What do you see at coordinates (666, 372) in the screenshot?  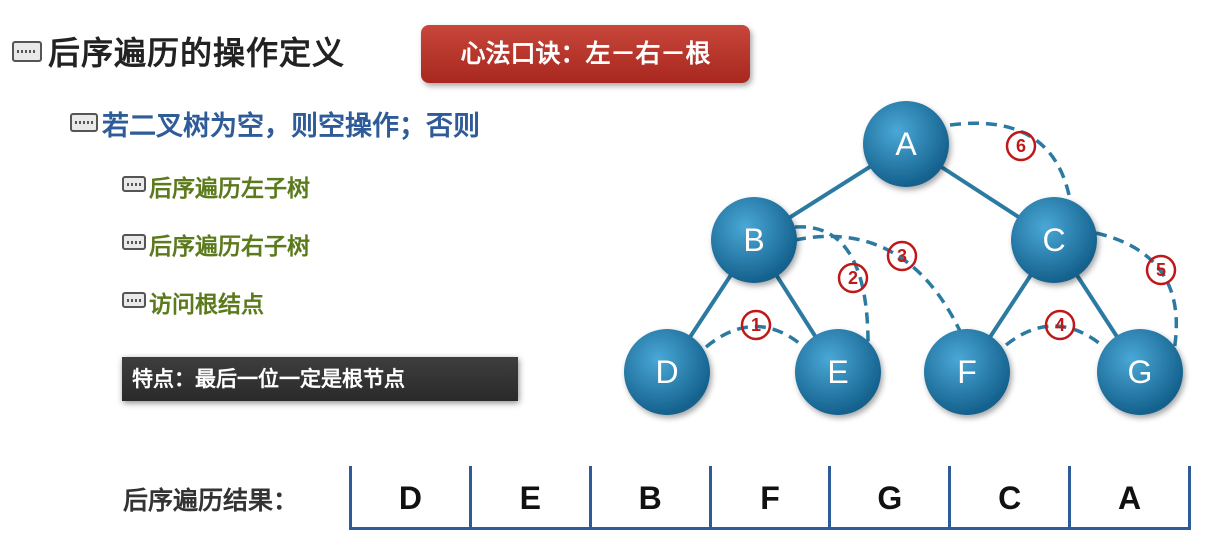 I see `node-d-label: D` at bounding box center [666, 372].